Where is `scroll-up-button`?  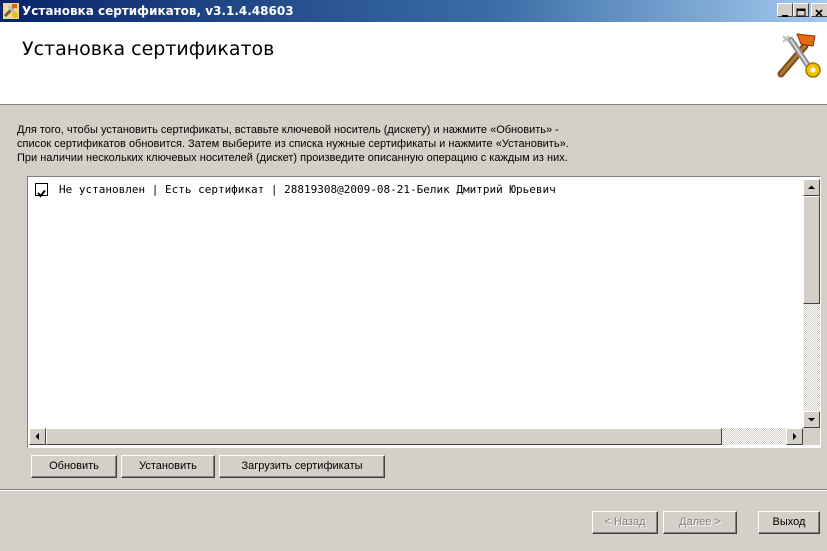 scroll-up-button is located at coordinates (811, 187).